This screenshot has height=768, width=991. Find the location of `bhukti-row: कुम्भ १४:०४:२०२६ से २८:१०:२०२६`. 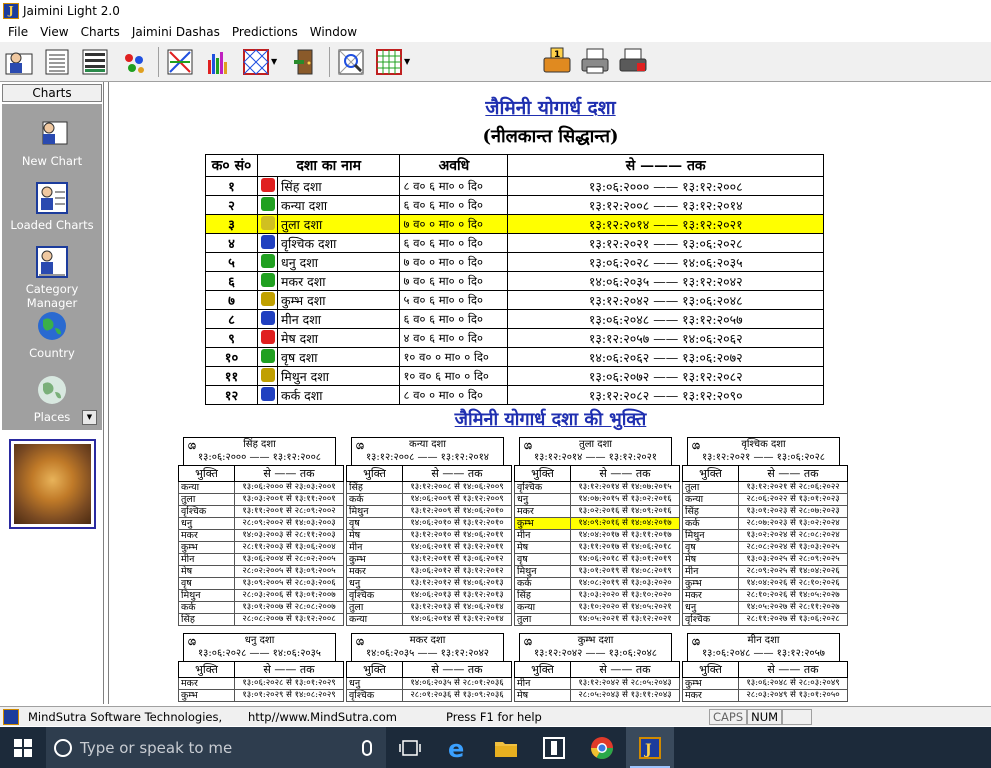

bhukti-row: कुम्भ १४:०४:२०२६ से २८:१०:२०२६ is located at coordinates (765, 583).